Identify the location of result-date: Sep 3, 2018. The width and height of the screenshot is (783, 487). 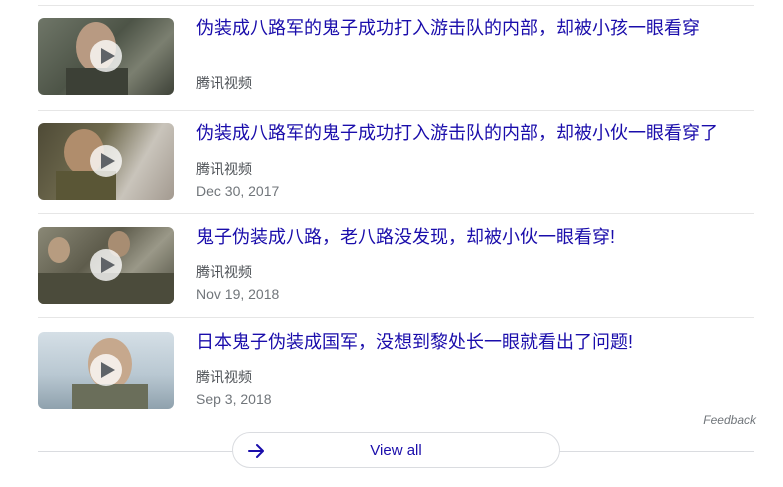
(234, 399).